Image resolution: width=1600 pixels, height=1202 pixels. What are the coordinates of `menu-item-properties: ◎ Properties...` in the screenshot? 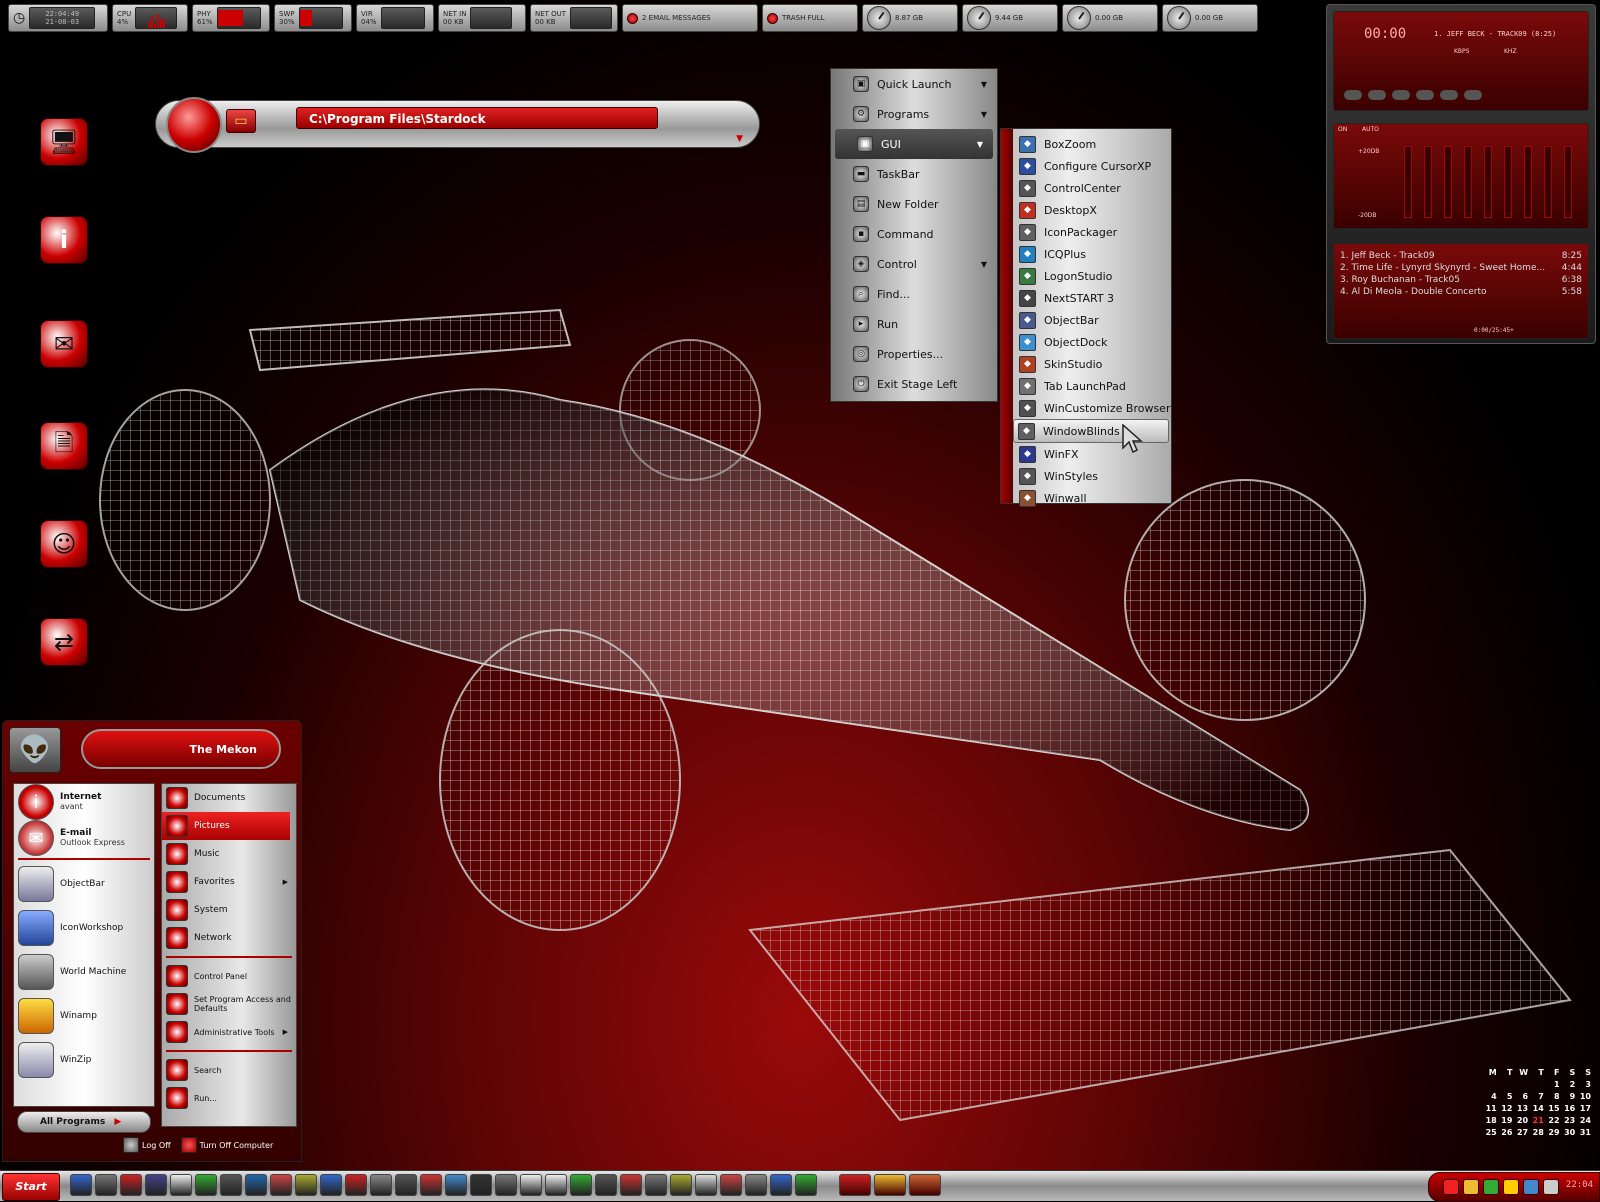 It's located at (914, 354).